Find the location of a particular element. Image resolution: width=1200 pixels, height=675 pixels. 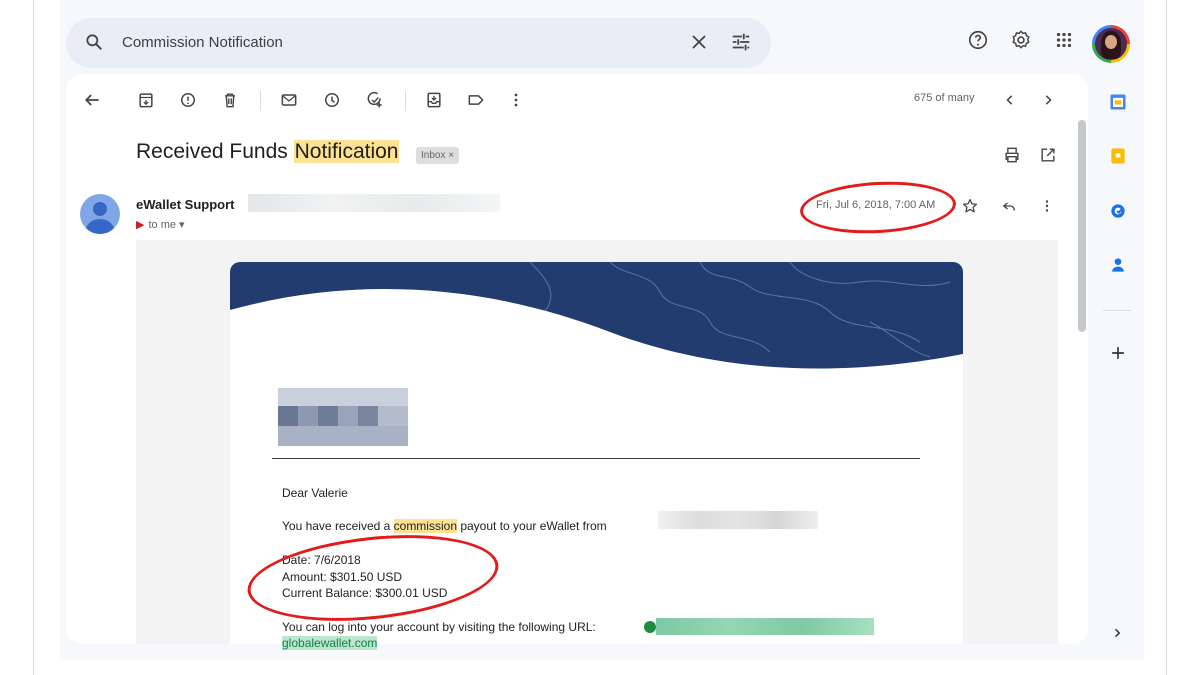

side-panel-divider is located at coordinates (1117, 310).